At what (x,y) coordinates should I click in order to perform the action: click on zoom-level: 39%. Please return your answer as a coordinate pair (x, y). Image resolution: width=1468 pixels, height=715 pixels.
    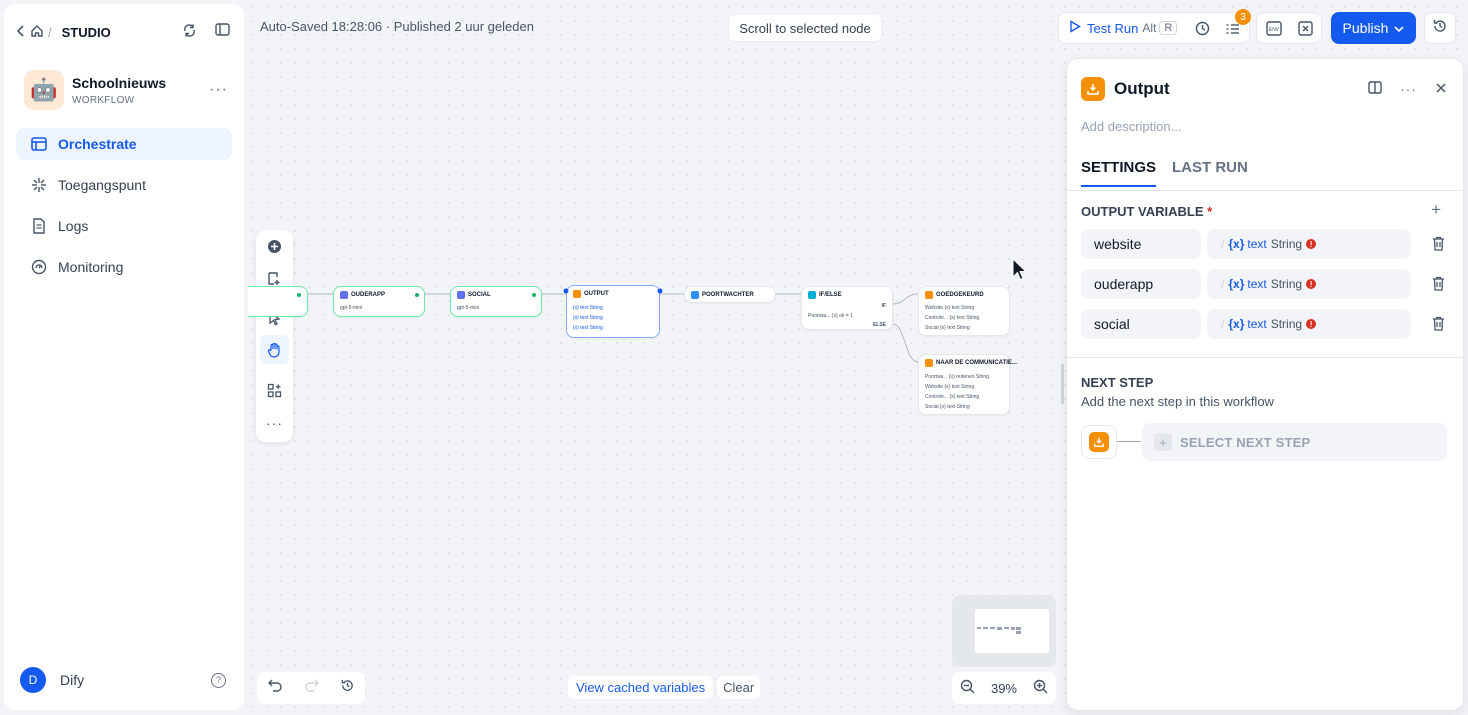
    Looking at the image, I should click on (1004, 688).